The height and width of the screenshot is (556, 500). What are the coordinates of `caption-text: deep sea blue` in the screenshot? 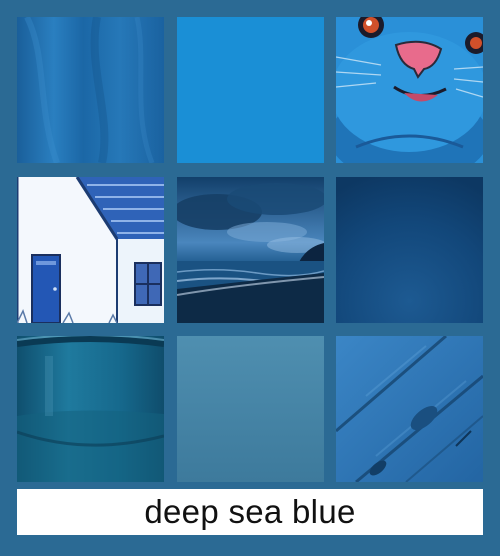 It's located at (250, 511).